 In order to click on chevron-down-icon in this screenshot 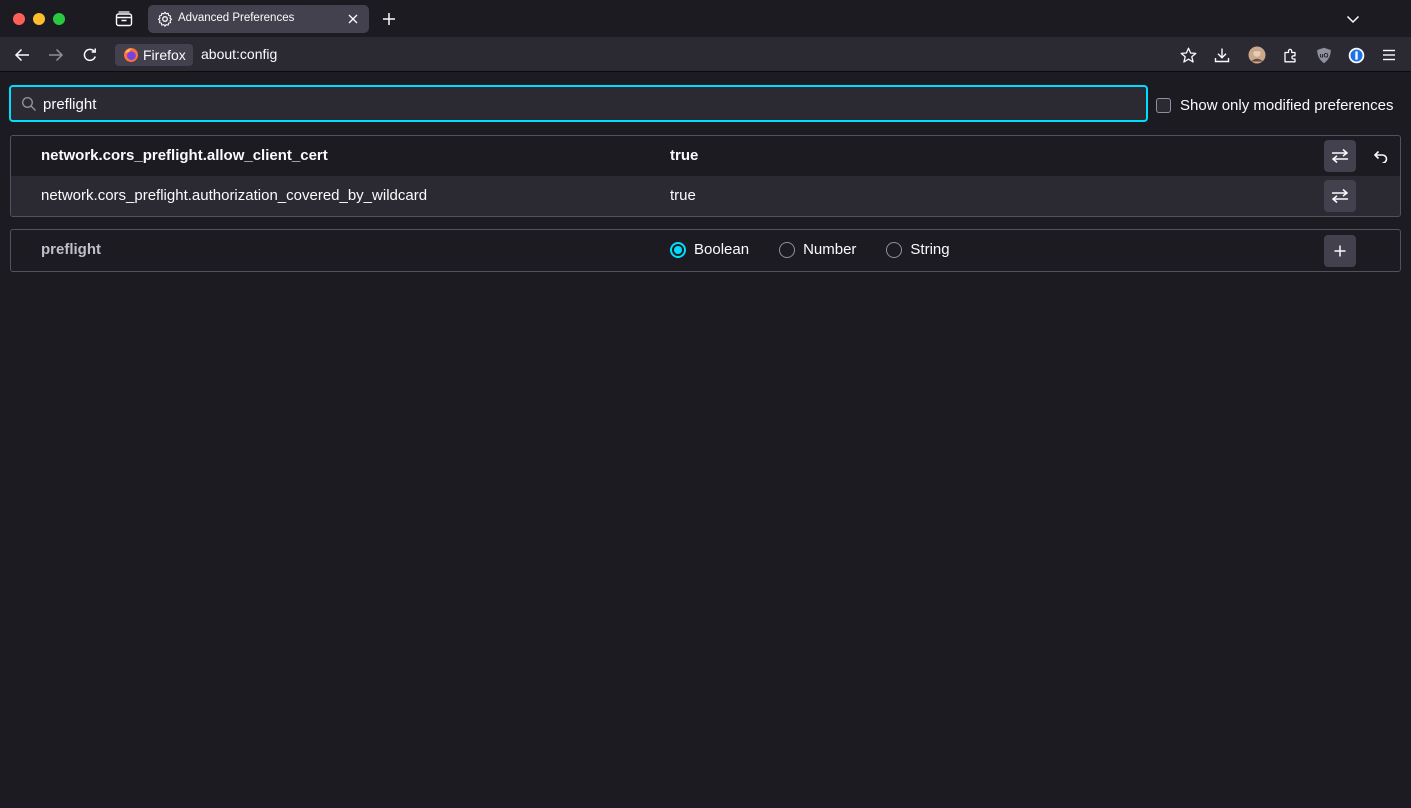, I will do `click(1353, 19)`.